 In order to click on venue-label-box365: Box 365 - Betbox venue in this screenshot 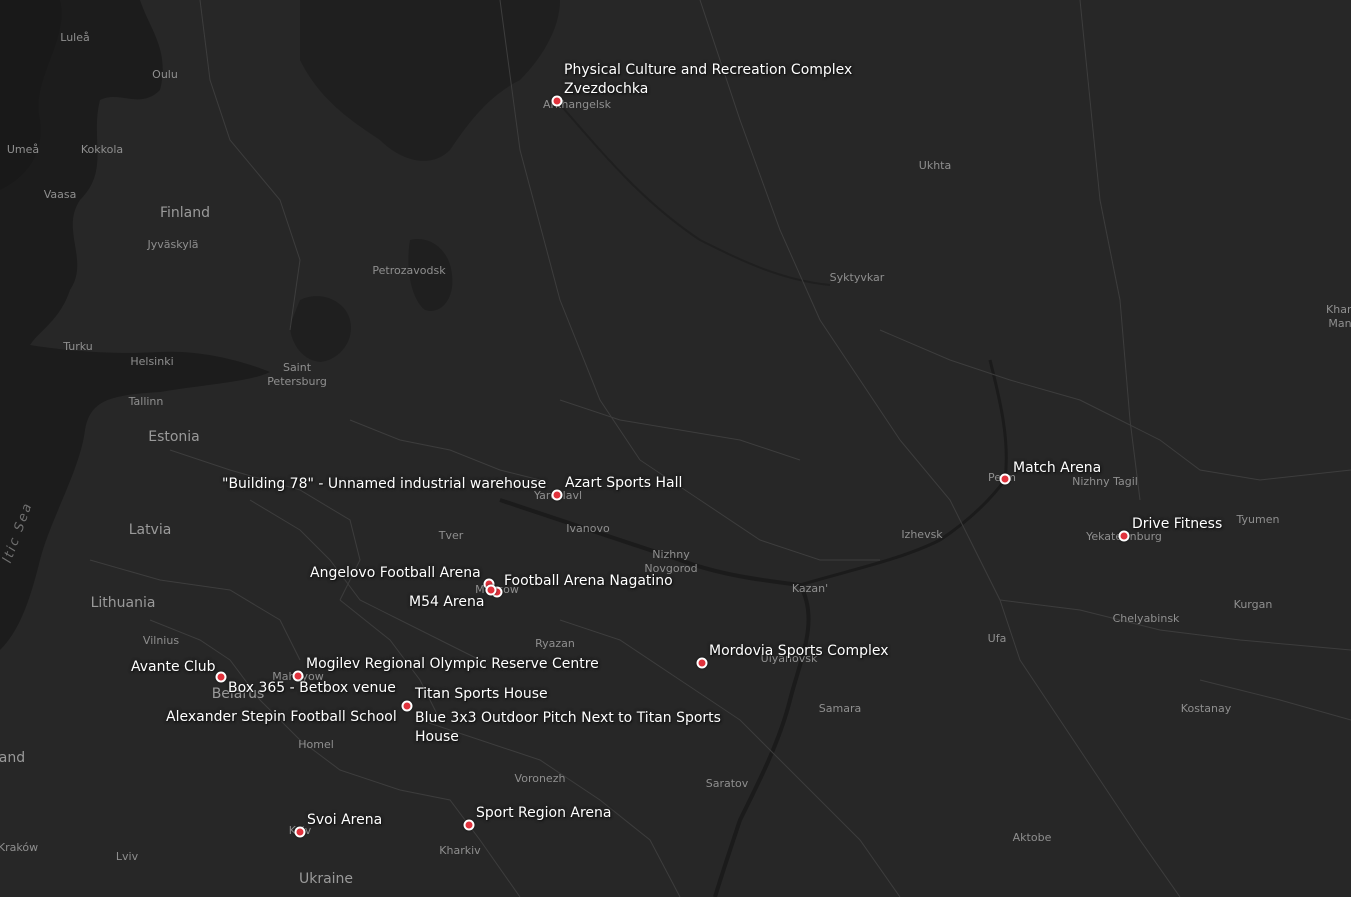, I will do `click(312, 688)`.